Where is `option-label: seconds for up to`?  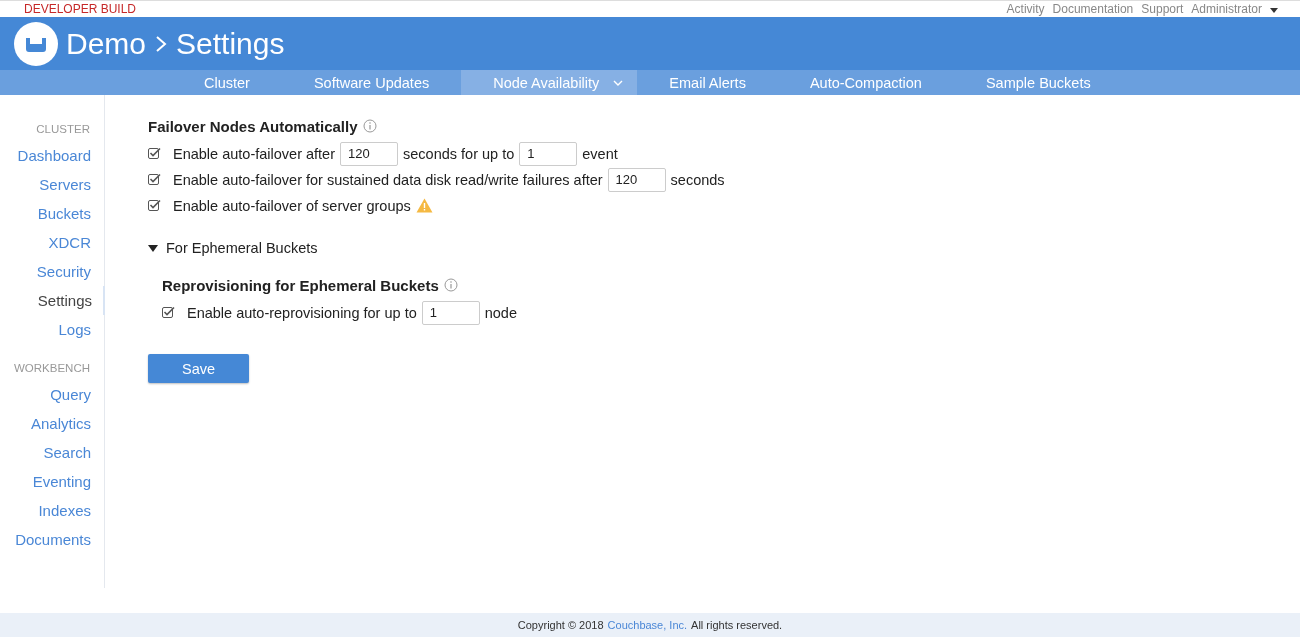
option-label: seconds for up to is located at coordinates (459, 153).